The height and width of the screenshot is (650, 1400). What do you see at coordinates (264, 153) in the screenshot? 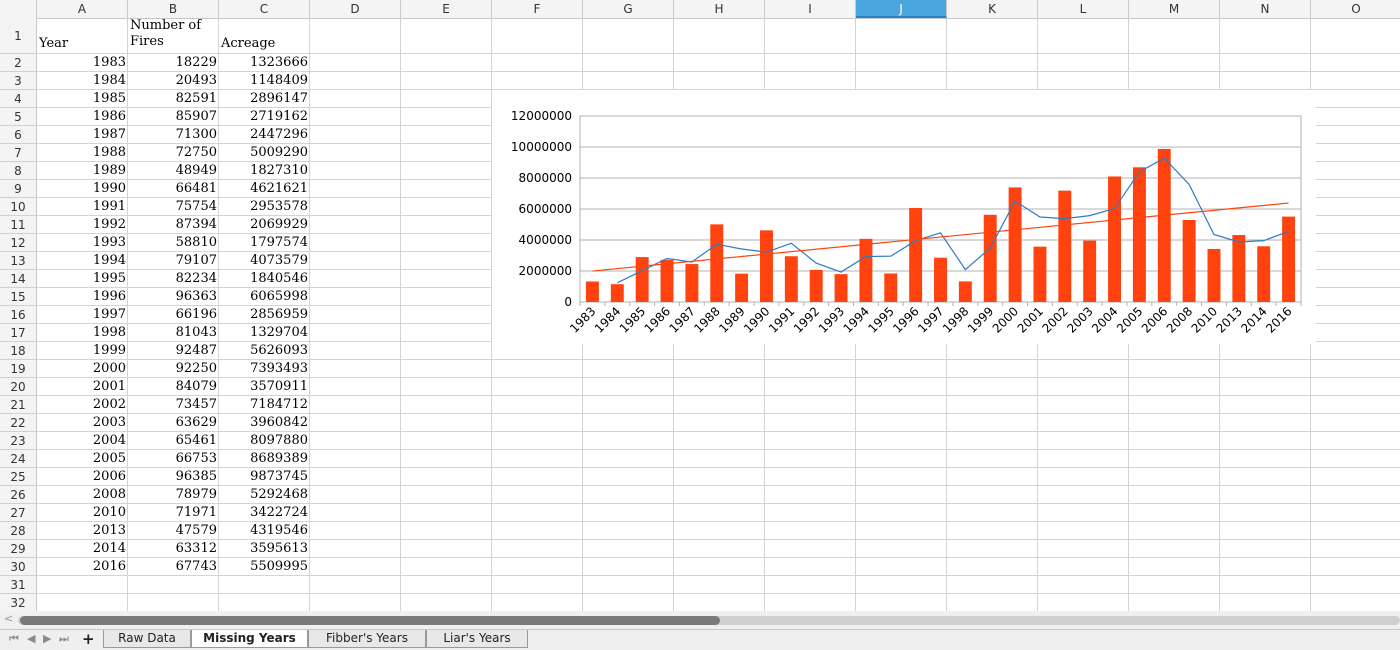
I see `cell-C7: 5009290` at bounding box center [264, 153].